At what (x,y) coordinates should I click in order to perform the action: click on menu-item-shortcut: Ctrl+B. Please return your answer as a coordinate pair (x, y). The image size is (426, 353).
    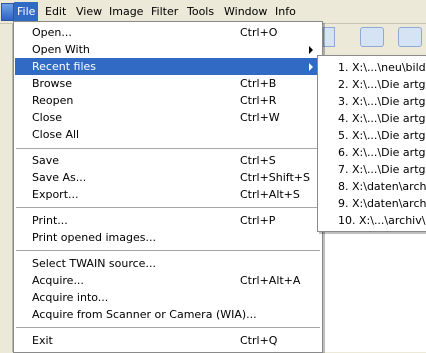
    Looking at the image, I should click on (258, 83).